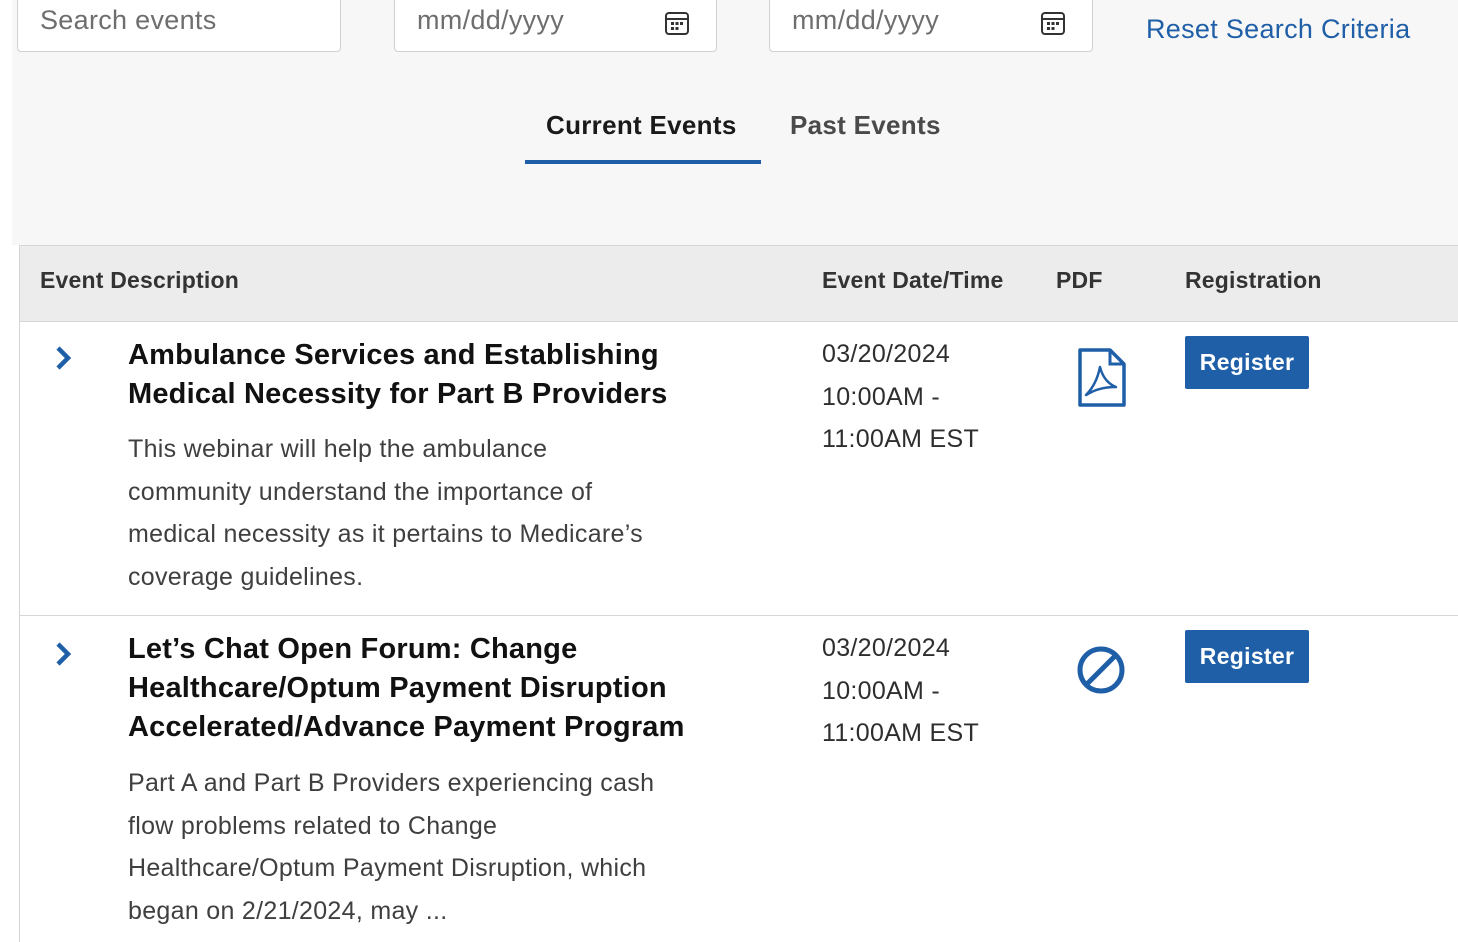 The width and height of the screenshot is (1458, 942). I want to click on tab-current-events: Current Events, so click(641, 125).